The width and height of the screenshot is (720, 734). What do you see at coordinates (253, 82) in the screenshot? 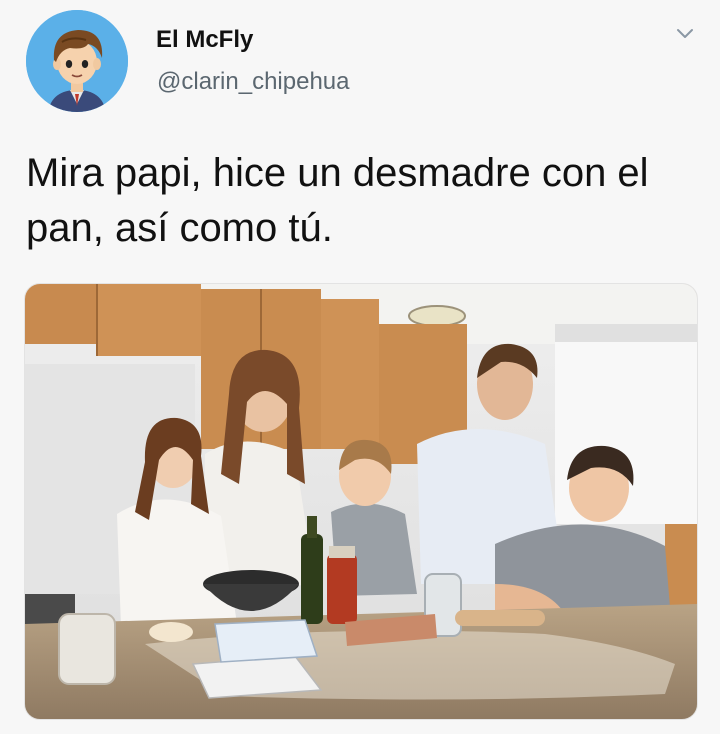
I see `author-handle: @clarin_chipehua` at bounding box center [253, 82].